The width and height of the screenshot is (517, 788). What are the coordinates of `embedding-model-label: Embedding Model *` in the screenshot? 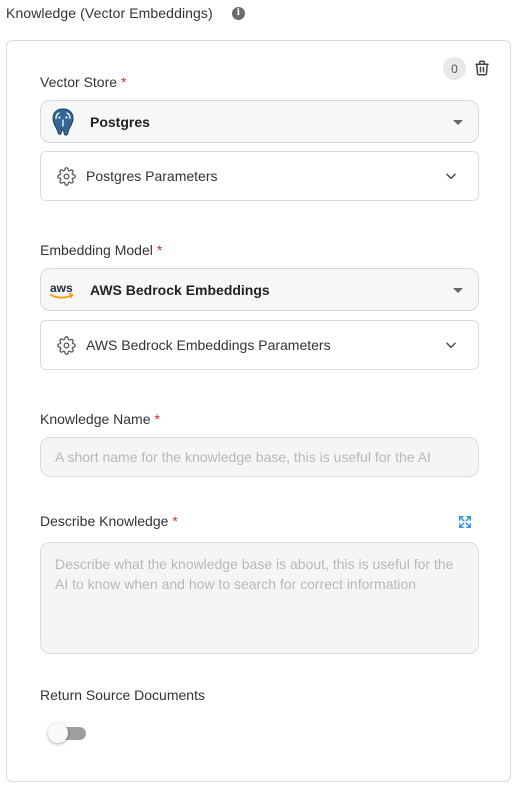 It's located at (101, 250).